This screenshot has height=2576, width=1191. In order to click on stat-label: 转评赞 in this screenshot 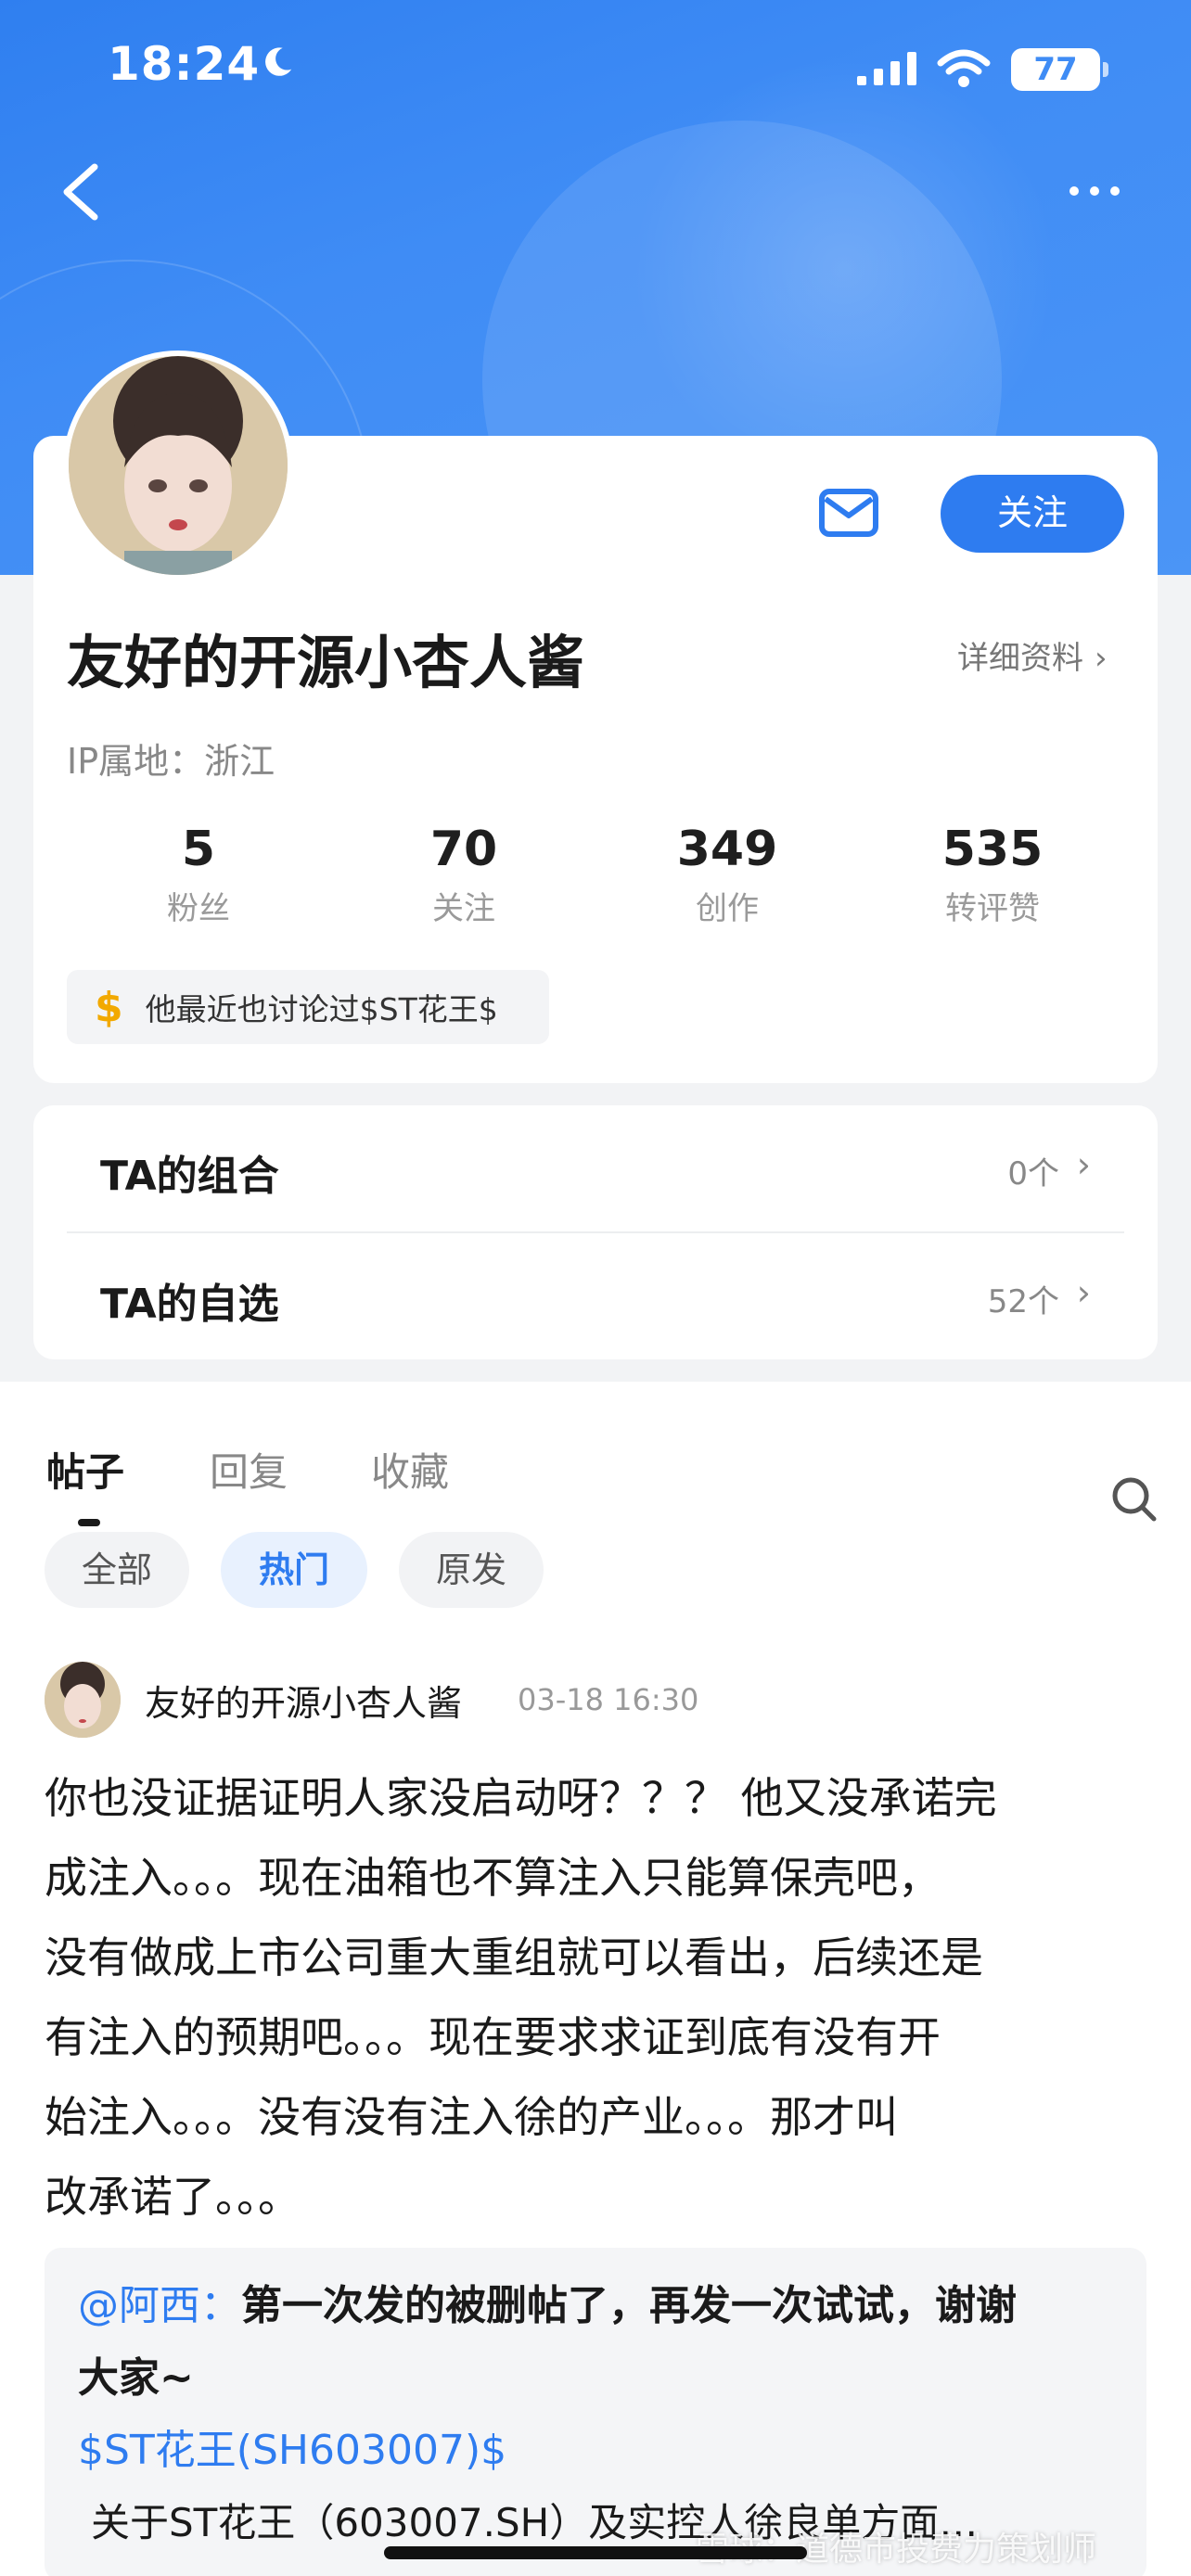, I will do `click(992, 908)`.